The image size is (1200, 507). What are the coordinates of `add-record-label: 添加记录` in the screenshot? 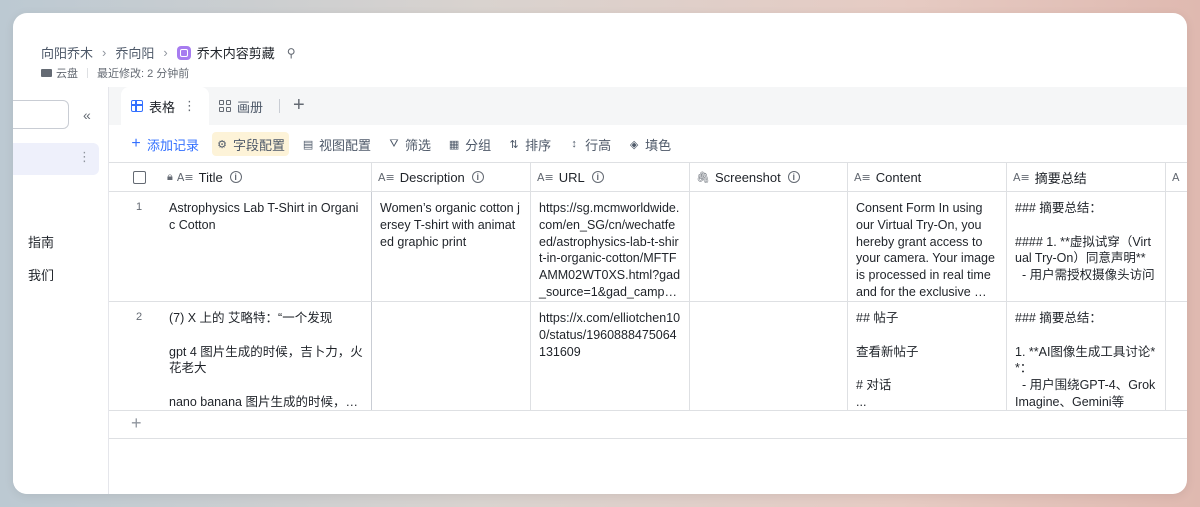 It's located at (173, 145).